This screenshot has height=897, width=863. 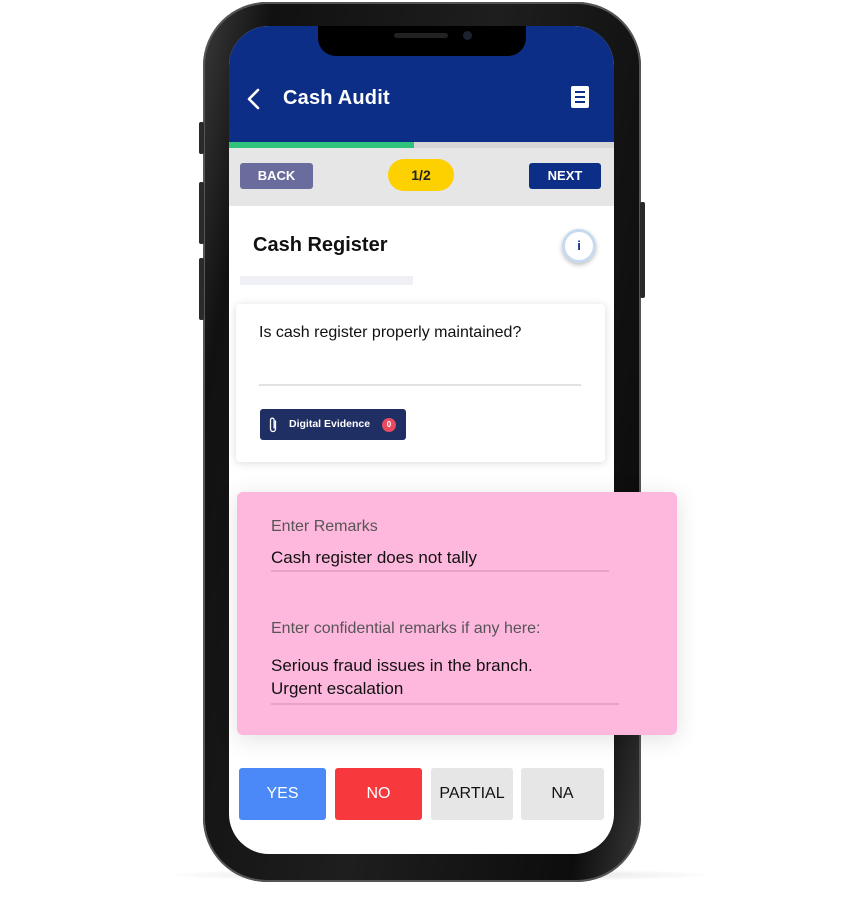 I want to click on step-indicator: 1/2, so click(x=421, y=175).